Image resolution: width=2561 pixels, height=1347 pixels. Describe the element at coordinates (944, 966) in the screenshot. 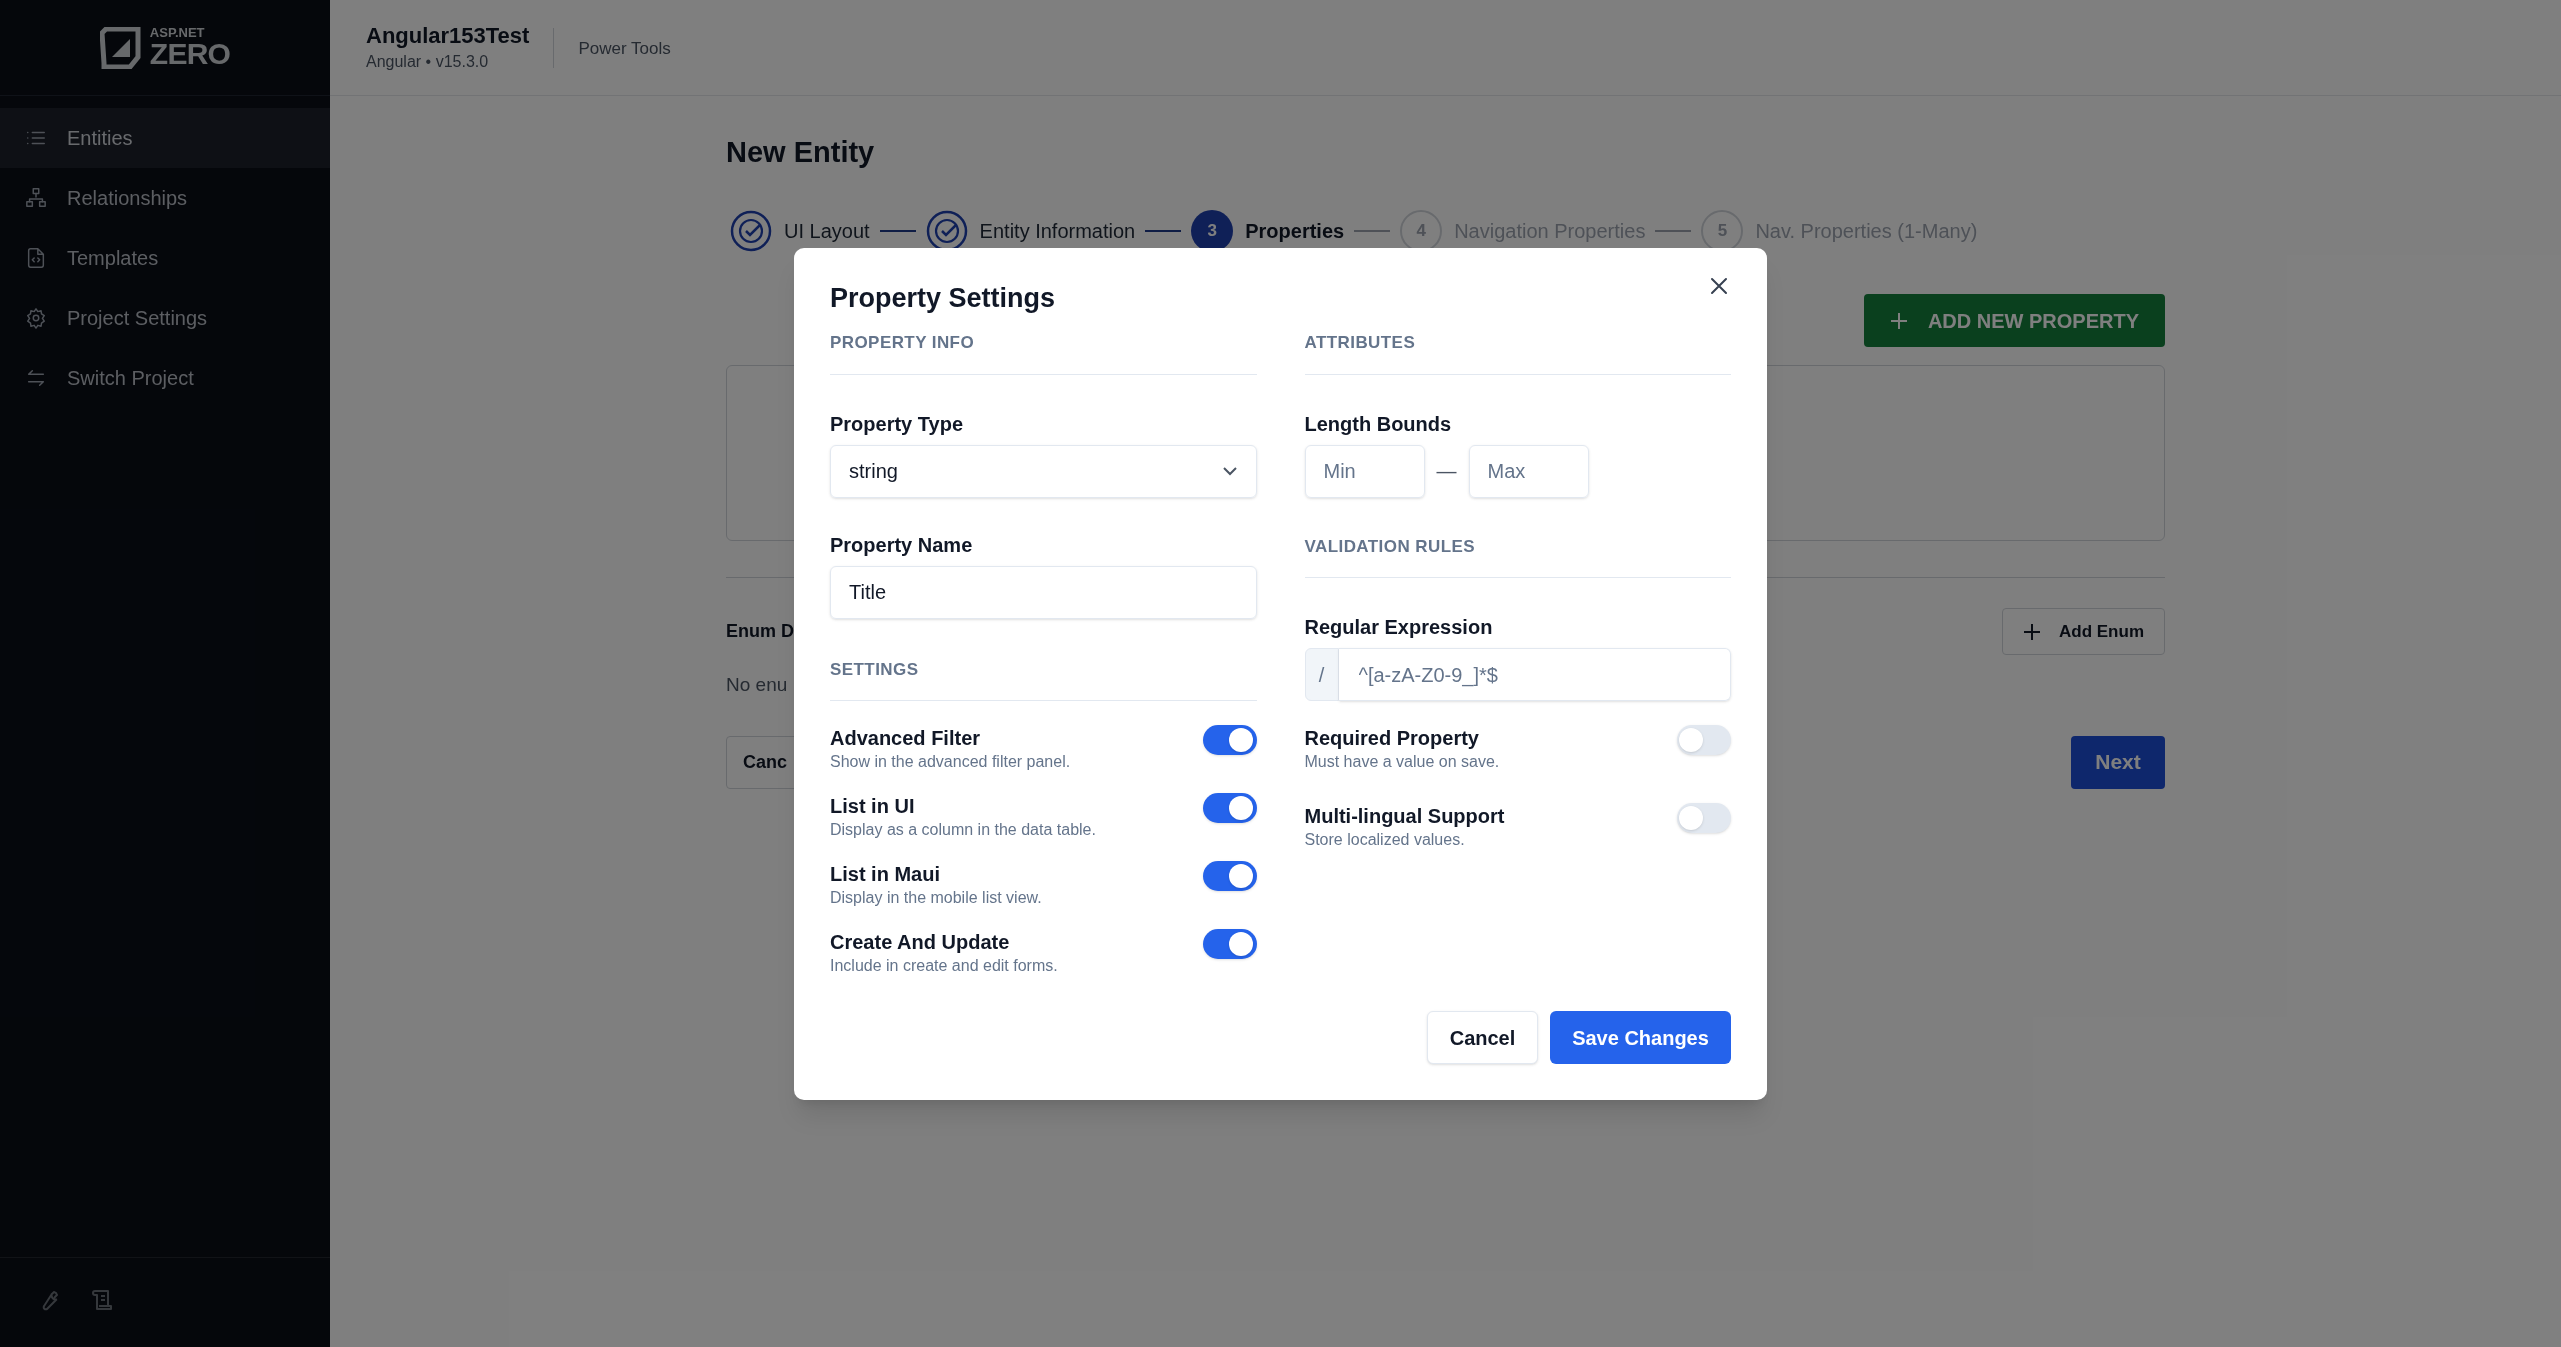

I see `setting-description: Include in create and edit forms.` at that location.